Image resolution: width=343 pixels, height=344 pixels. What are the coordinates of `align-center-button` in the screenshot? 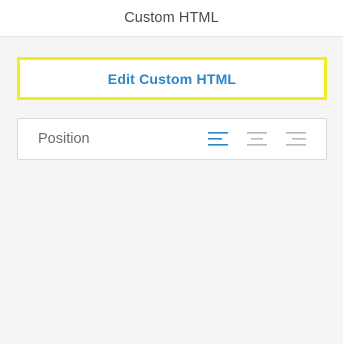 It's located at (257, 139).